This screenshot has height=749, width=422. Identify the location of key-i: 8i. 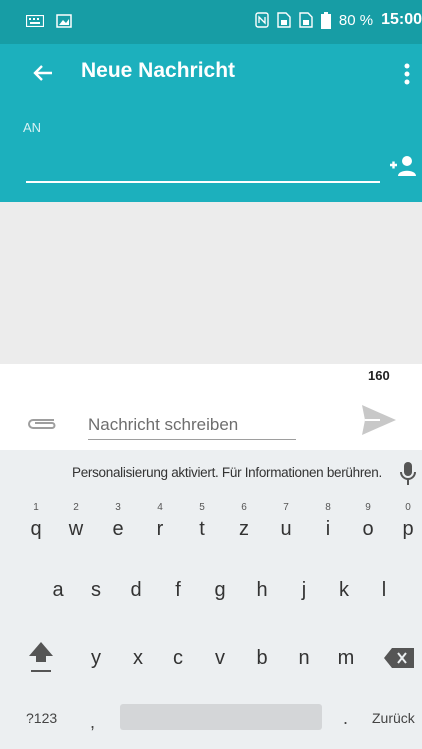
(328, 522).